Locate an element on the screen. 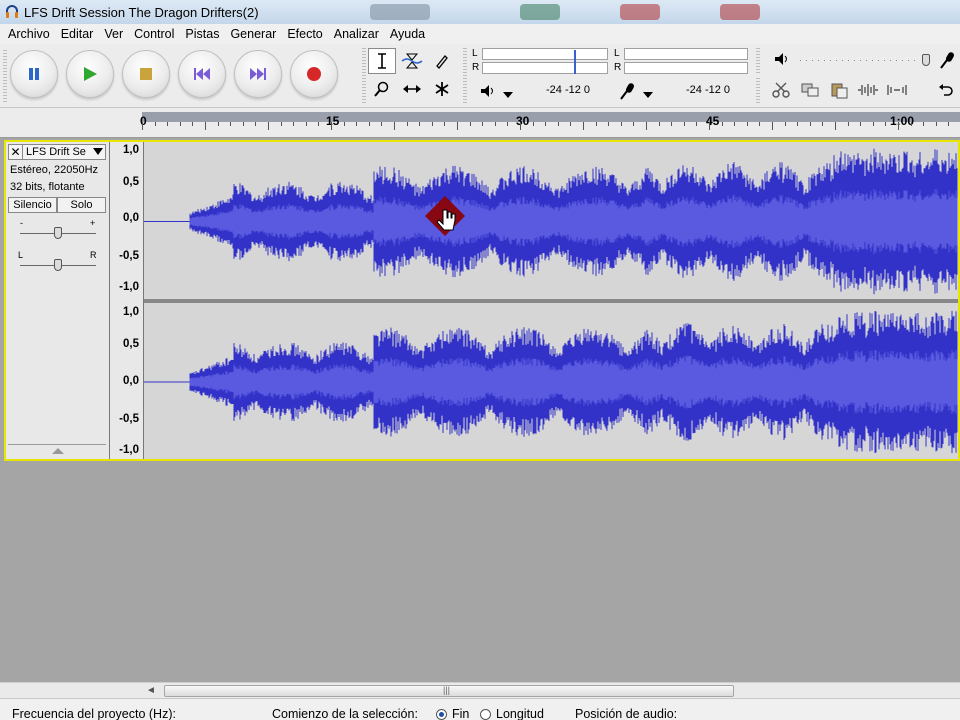 The height and width of the screenshot is (720, 960). i-beam-icon is located at coordinates (382, 61).